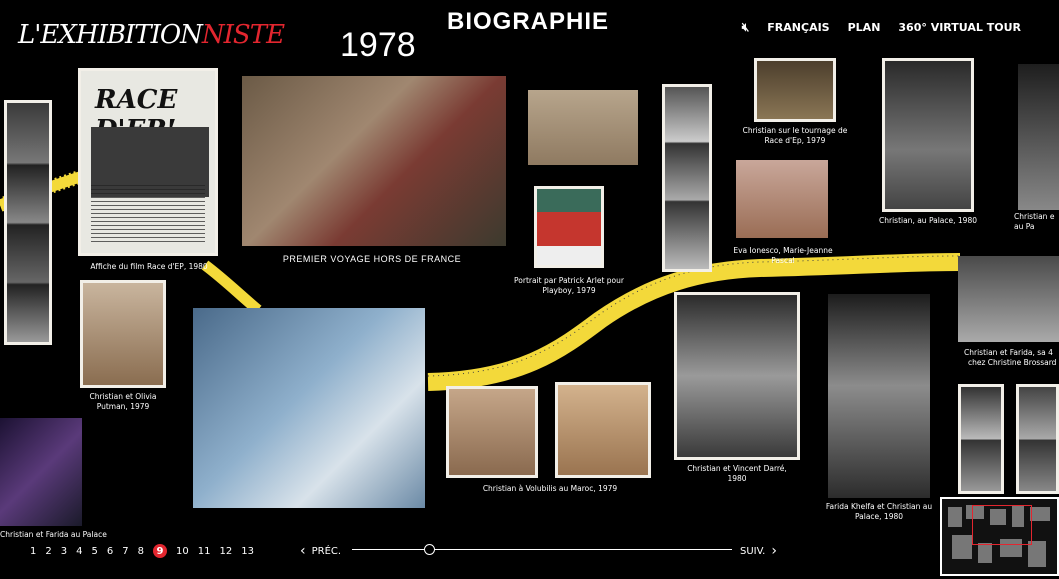 This screenshot has height=579, width=1059. I want to click on photo-booth-strip-middle, so click(687, 178).